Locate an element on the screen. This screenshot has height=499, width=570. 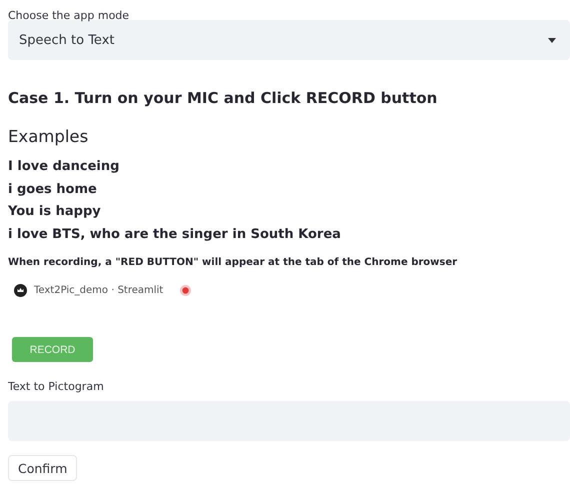
field-label: Choose the app mode is located at coordinates (69, 14).